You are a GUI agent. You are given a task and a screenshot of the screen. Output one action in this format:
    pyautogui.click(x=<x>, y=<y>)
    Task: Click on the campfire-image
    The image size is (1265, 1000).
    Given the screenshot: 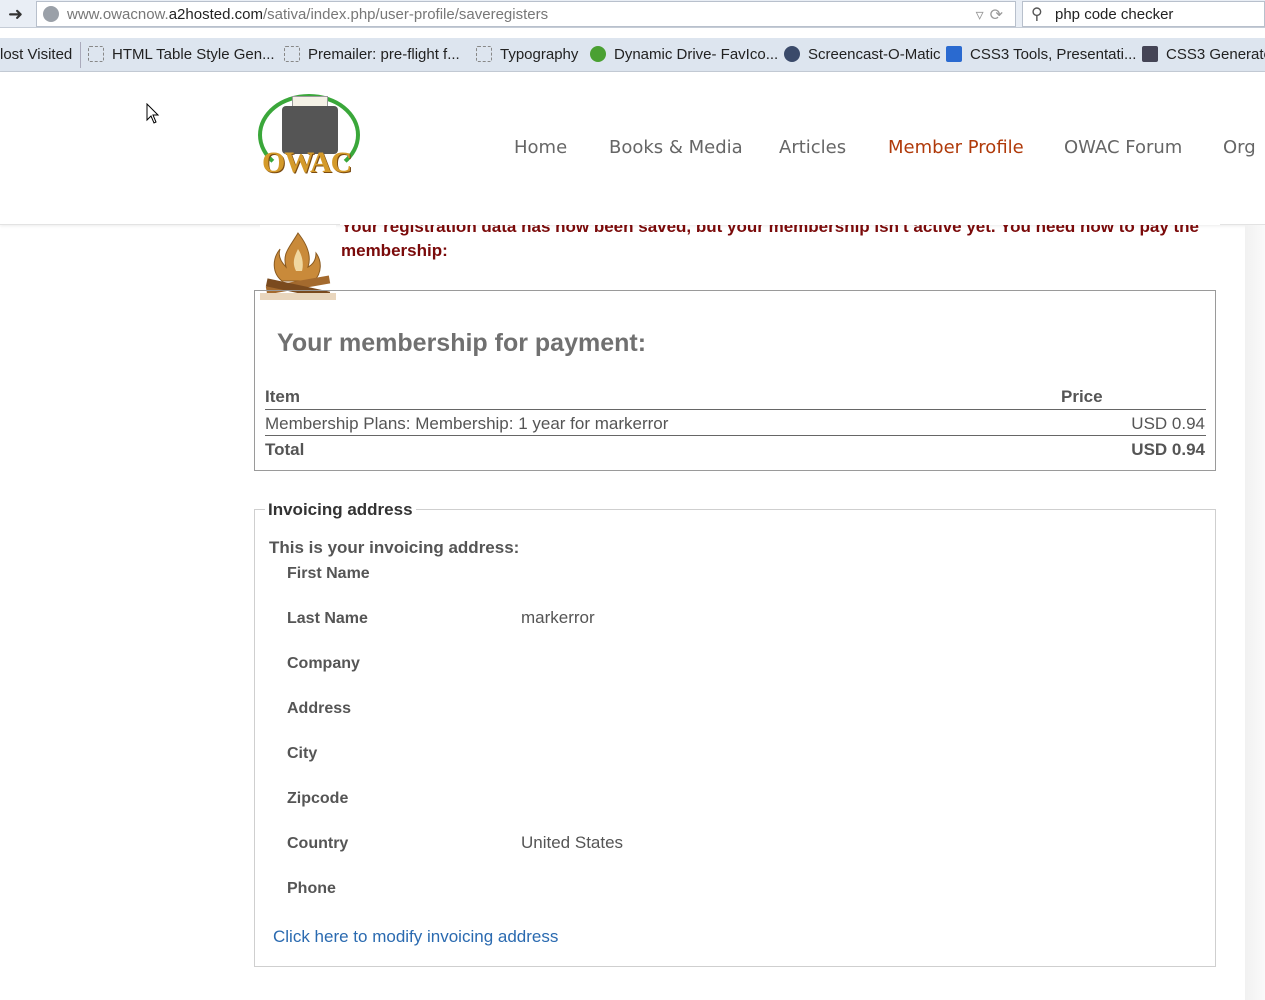 What is the action you would take?
    pyautogui.click(x=298, y=262)
    